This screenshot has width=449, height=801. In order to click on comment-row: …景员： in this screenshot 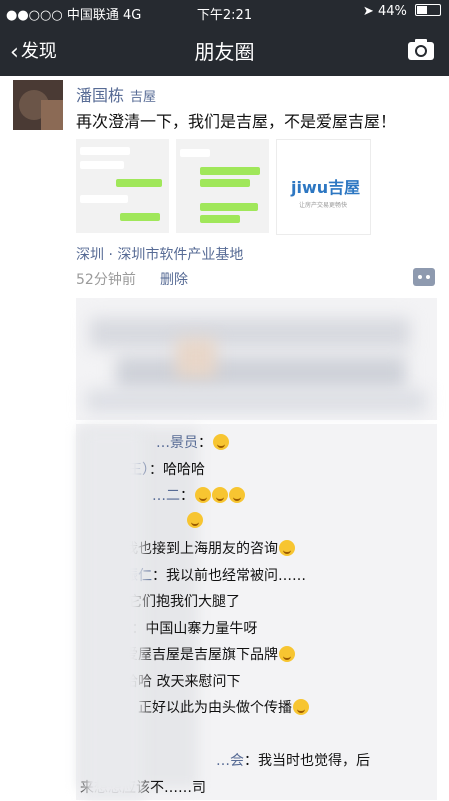, I will do `click(192, 444)`.